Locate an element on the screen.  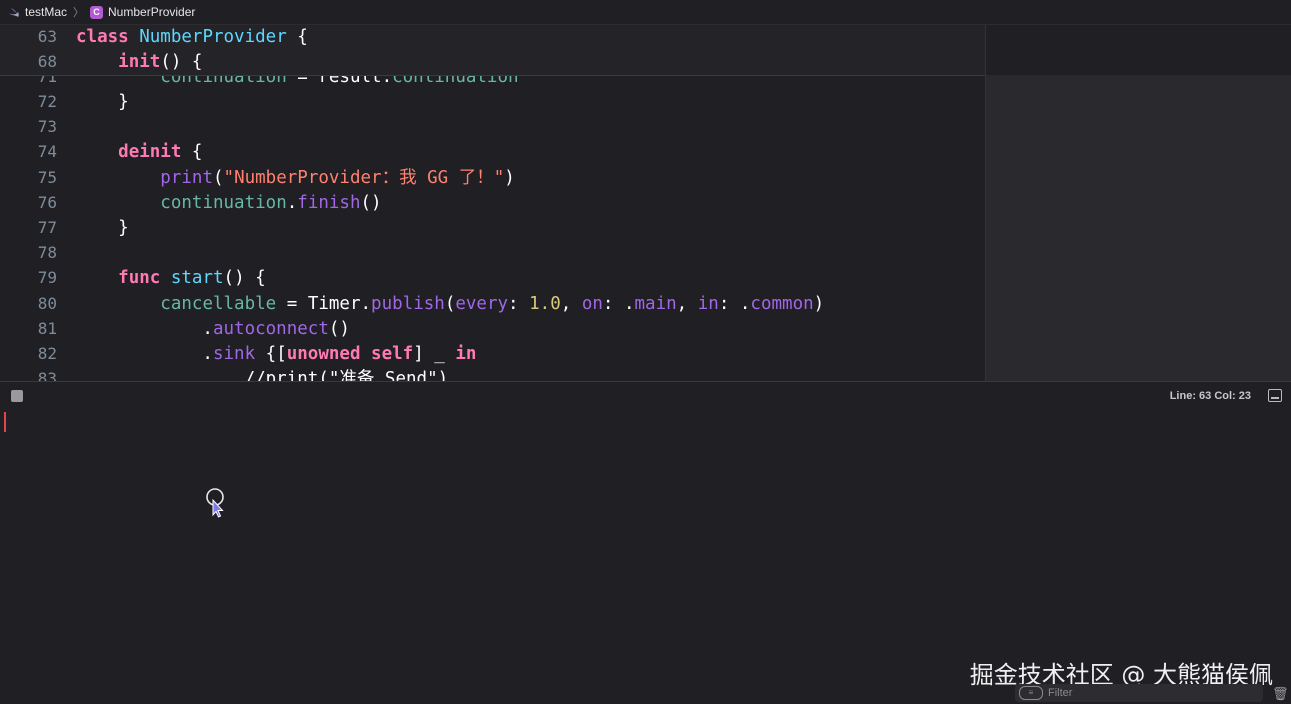
filter-icon: ≡ is located at coordinates (1031, 693).